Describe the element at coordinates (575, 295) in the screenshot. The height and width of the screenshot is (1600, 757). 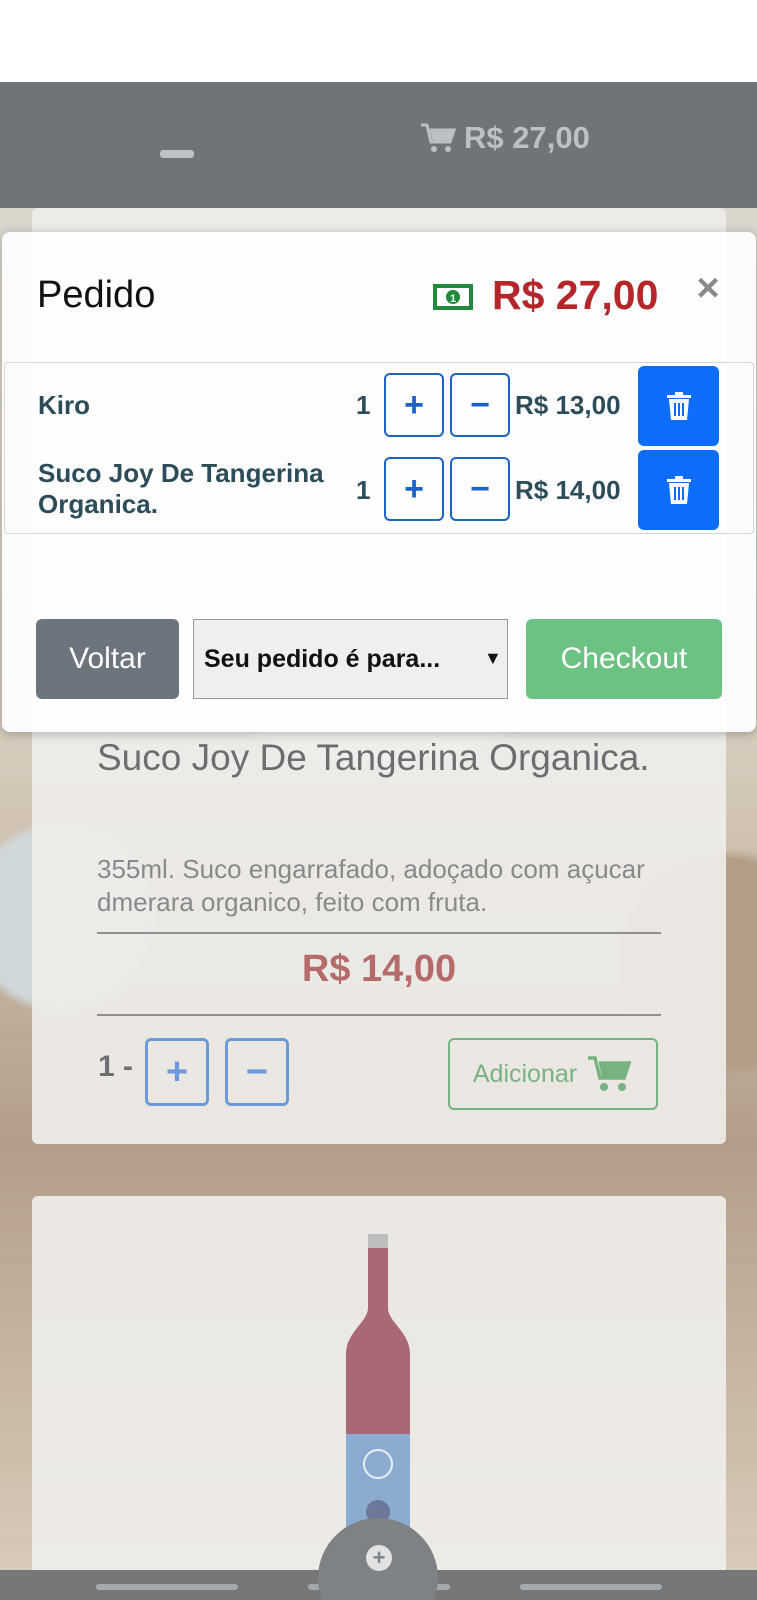
I see `order-total: R$ 27,00` at that location.